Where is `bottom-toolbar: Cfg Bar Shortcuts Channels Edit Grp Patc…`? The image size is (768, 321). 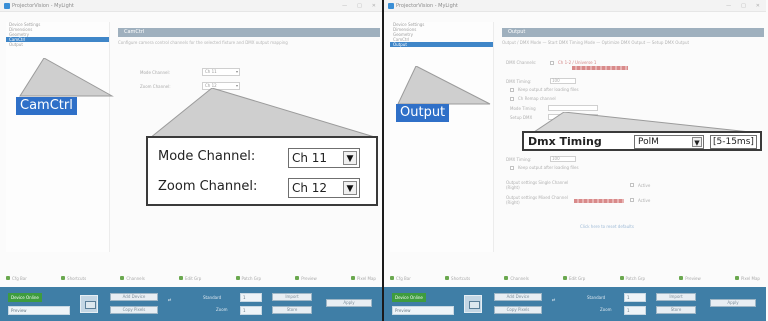 bottom-toolbar: Cfg Bar Shortcuts Channels Edit Grp Patc… is located at coordinates (191, 278).